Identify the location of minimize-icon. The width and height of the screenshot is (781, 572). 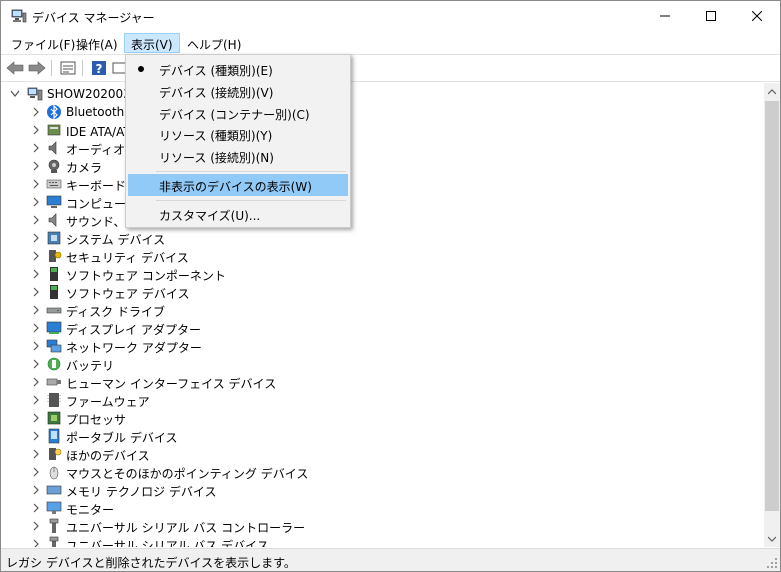
(665, 16).